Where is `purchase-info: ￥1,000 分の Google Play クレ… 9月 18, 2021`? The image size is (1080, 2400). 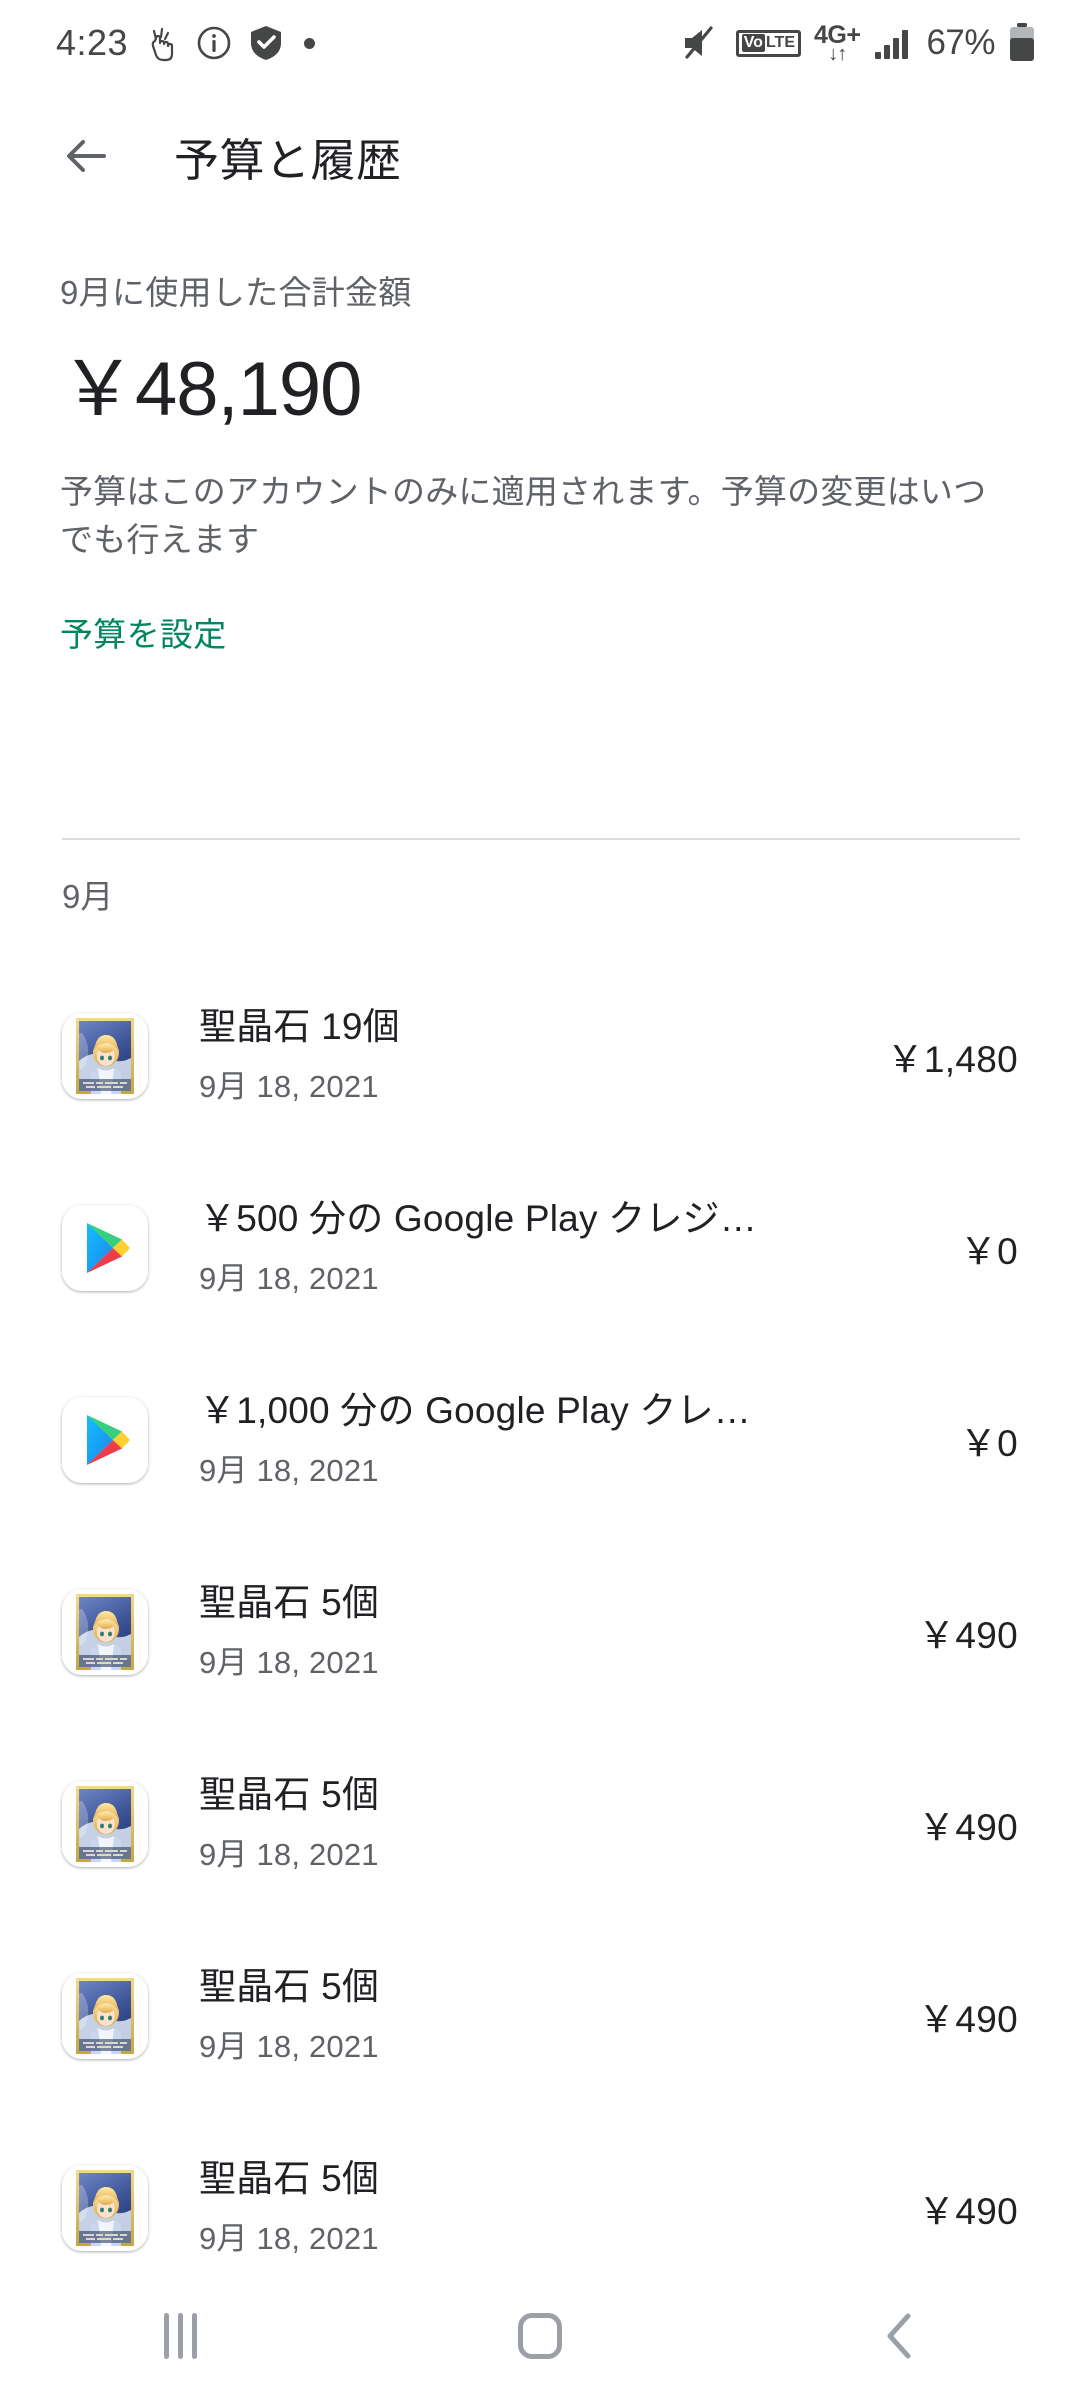
purchase-info: ￥1,000 分の Google Play クレ… 9月 18, 2021 is located at coordinates (567, 1440).